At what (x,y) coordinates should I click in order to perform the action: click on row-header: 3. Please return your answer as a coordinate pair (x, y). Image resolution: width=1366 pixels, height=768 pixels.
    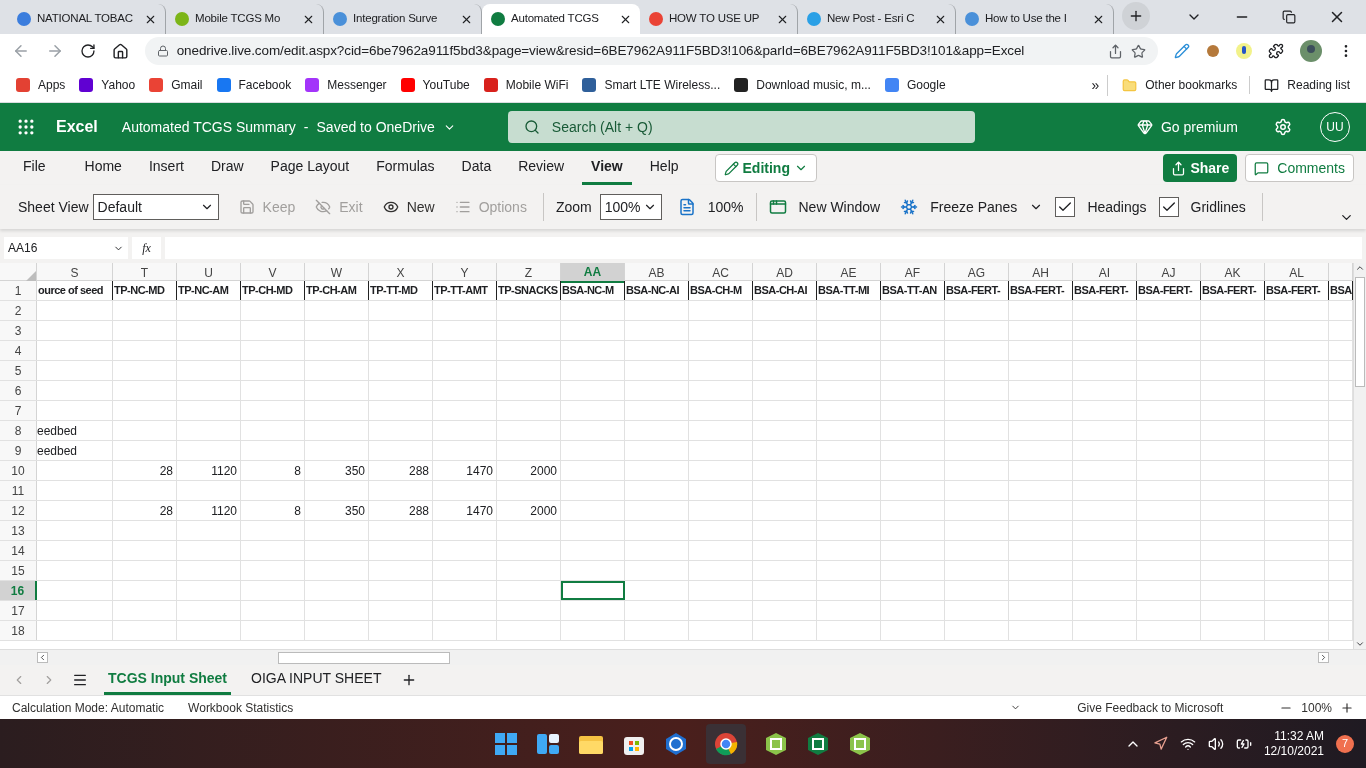
    Looking at the image, I should click on (18, 330).